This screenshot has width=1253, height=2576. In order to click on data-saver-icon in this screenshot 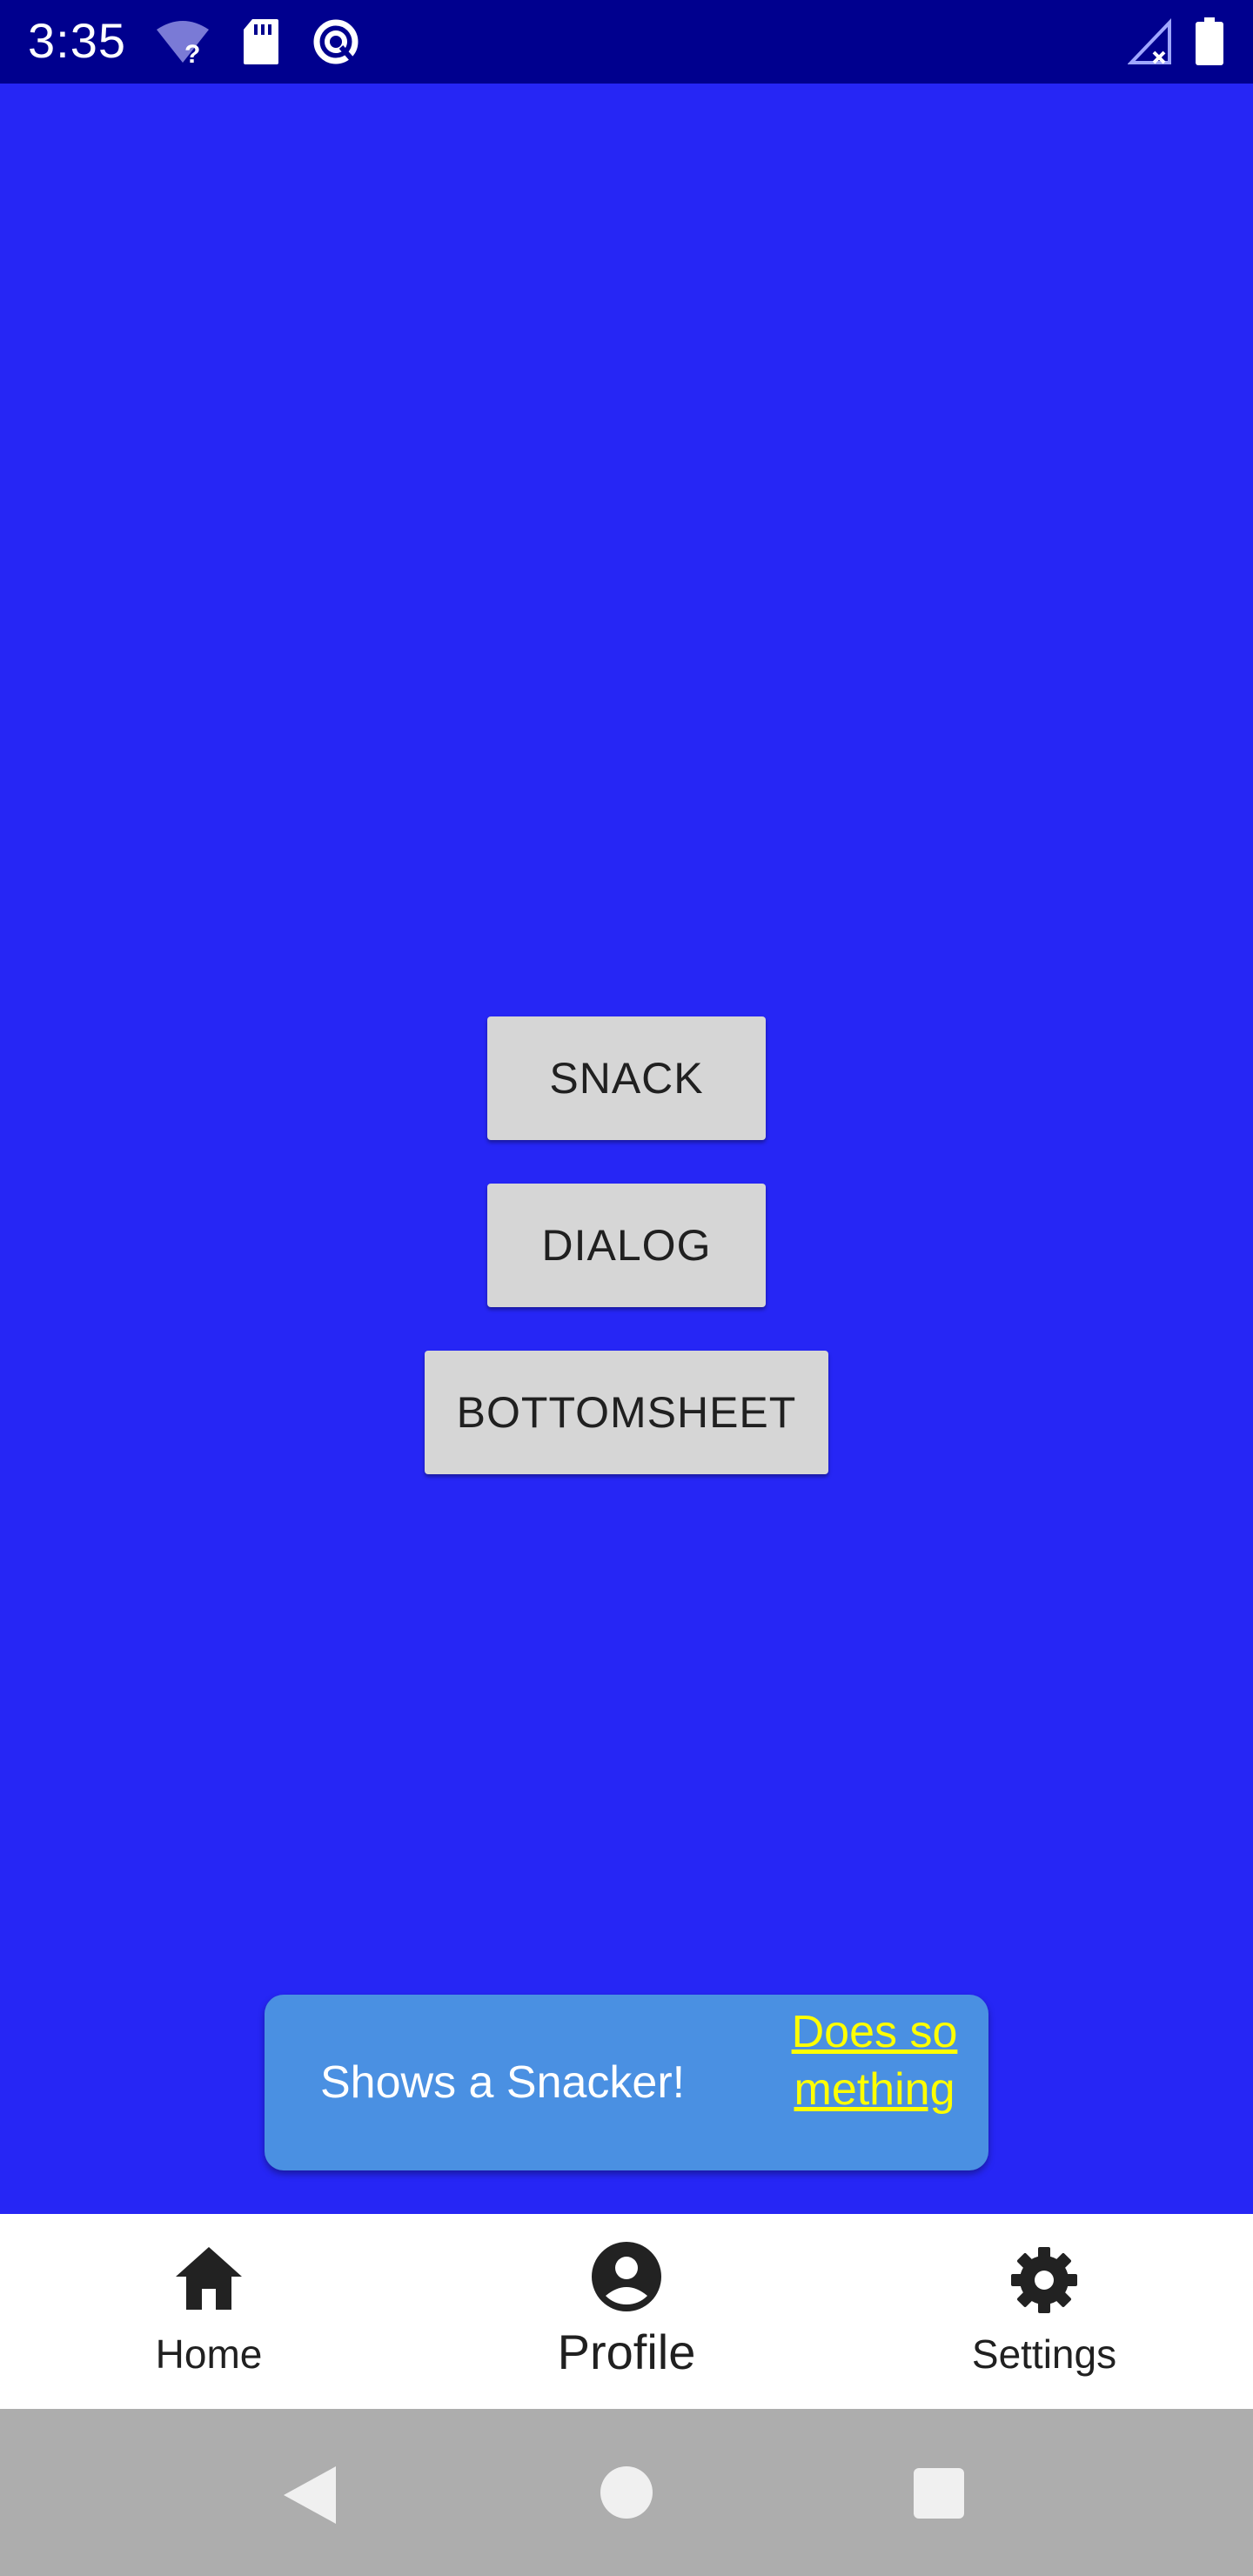, I will do `click(336, 43)`.